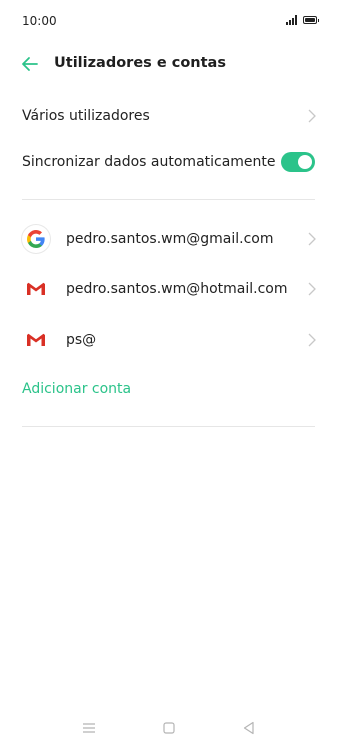 This screenshot has height=750, width=337. I want to click on add-account-button: Adicionar conta, so click(76, 389).